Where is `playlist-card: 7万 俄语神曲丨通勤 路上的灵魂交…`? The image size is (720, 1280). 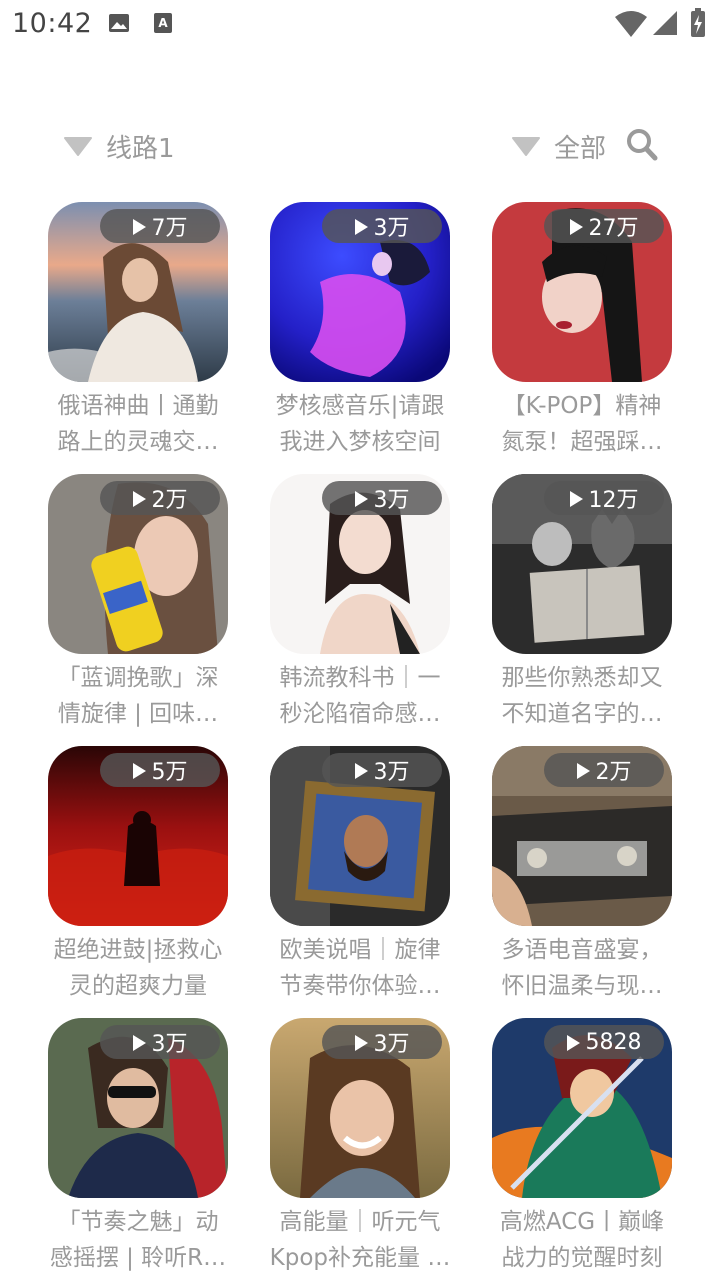
playlist-card: 7万 俄语神曲丨通勤 路上的灵魂交… is located at coordinates (139, 332).